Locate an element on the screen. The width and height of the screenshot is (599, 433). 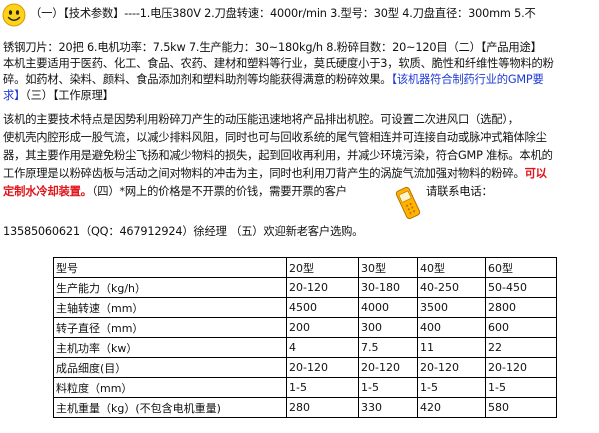
contact-label: 请联系电话： is located at coordinates (459, 191).